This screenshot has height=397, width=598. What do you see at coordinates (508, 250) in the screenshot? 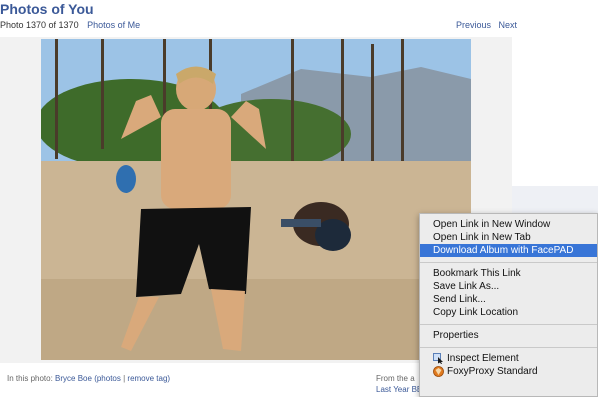
I see `menu-download-album-facepad: Download Album with FacePAD` at bounding box center [508, 250].